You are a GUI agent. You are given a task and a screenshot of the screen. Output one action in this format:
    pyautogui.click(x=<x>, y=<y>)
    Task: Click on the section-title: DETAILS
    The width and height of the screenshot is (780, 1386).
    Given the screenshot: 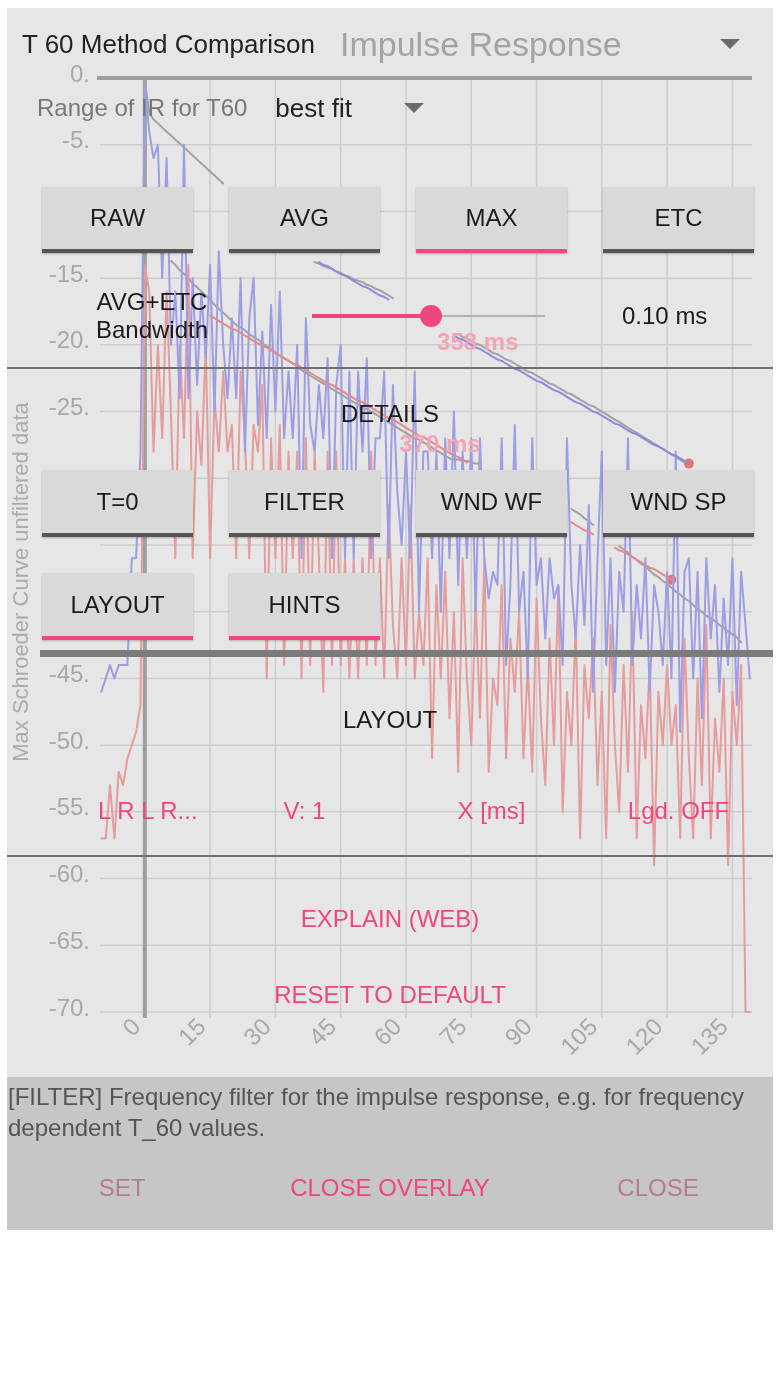 What is the action you would take?
    pyautogui.click(x=390, y=414)
    